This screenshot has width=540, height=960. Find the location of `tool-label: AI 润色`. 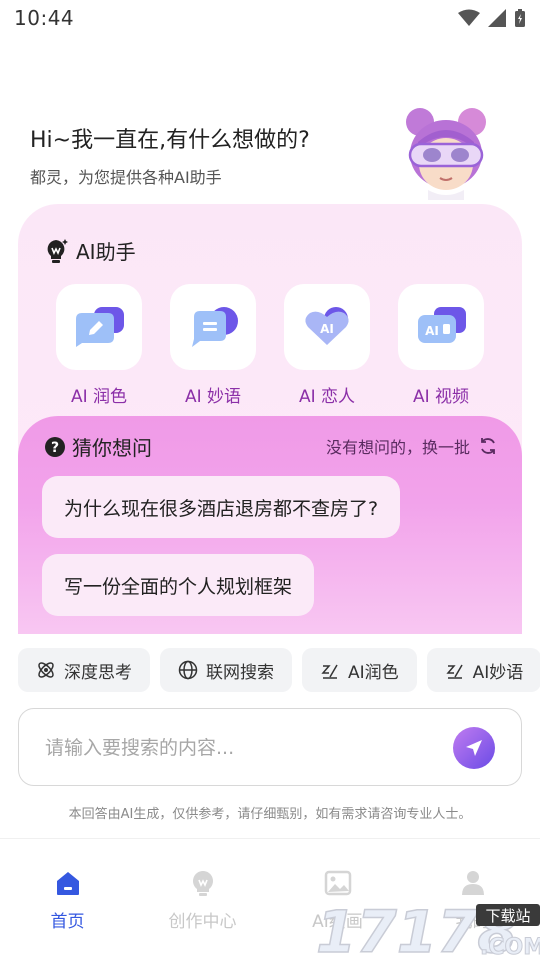

tool-label: AI 润色 is located at coordinates (99, 397).